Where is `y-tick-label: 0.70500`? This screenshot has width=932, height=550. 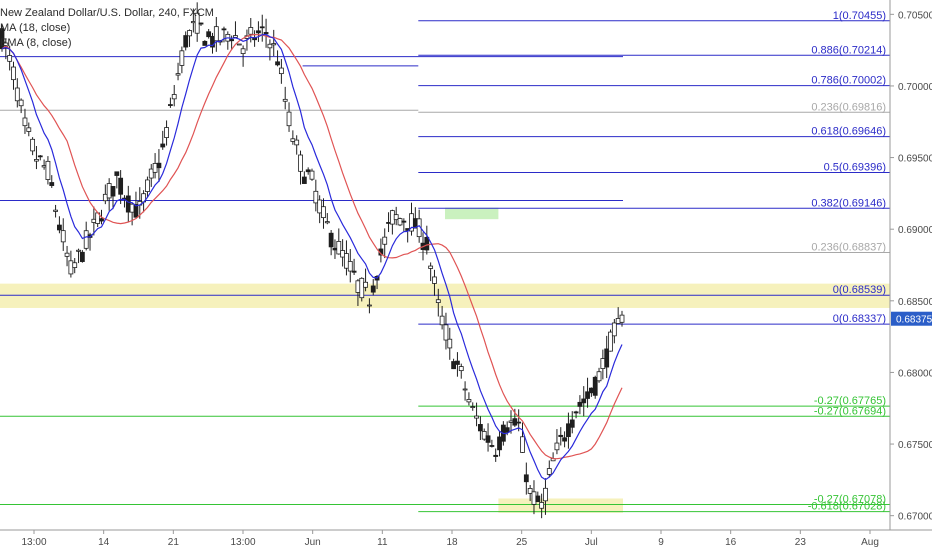 y-tick-label: 0.70500 is located at coordinates (915, 15).